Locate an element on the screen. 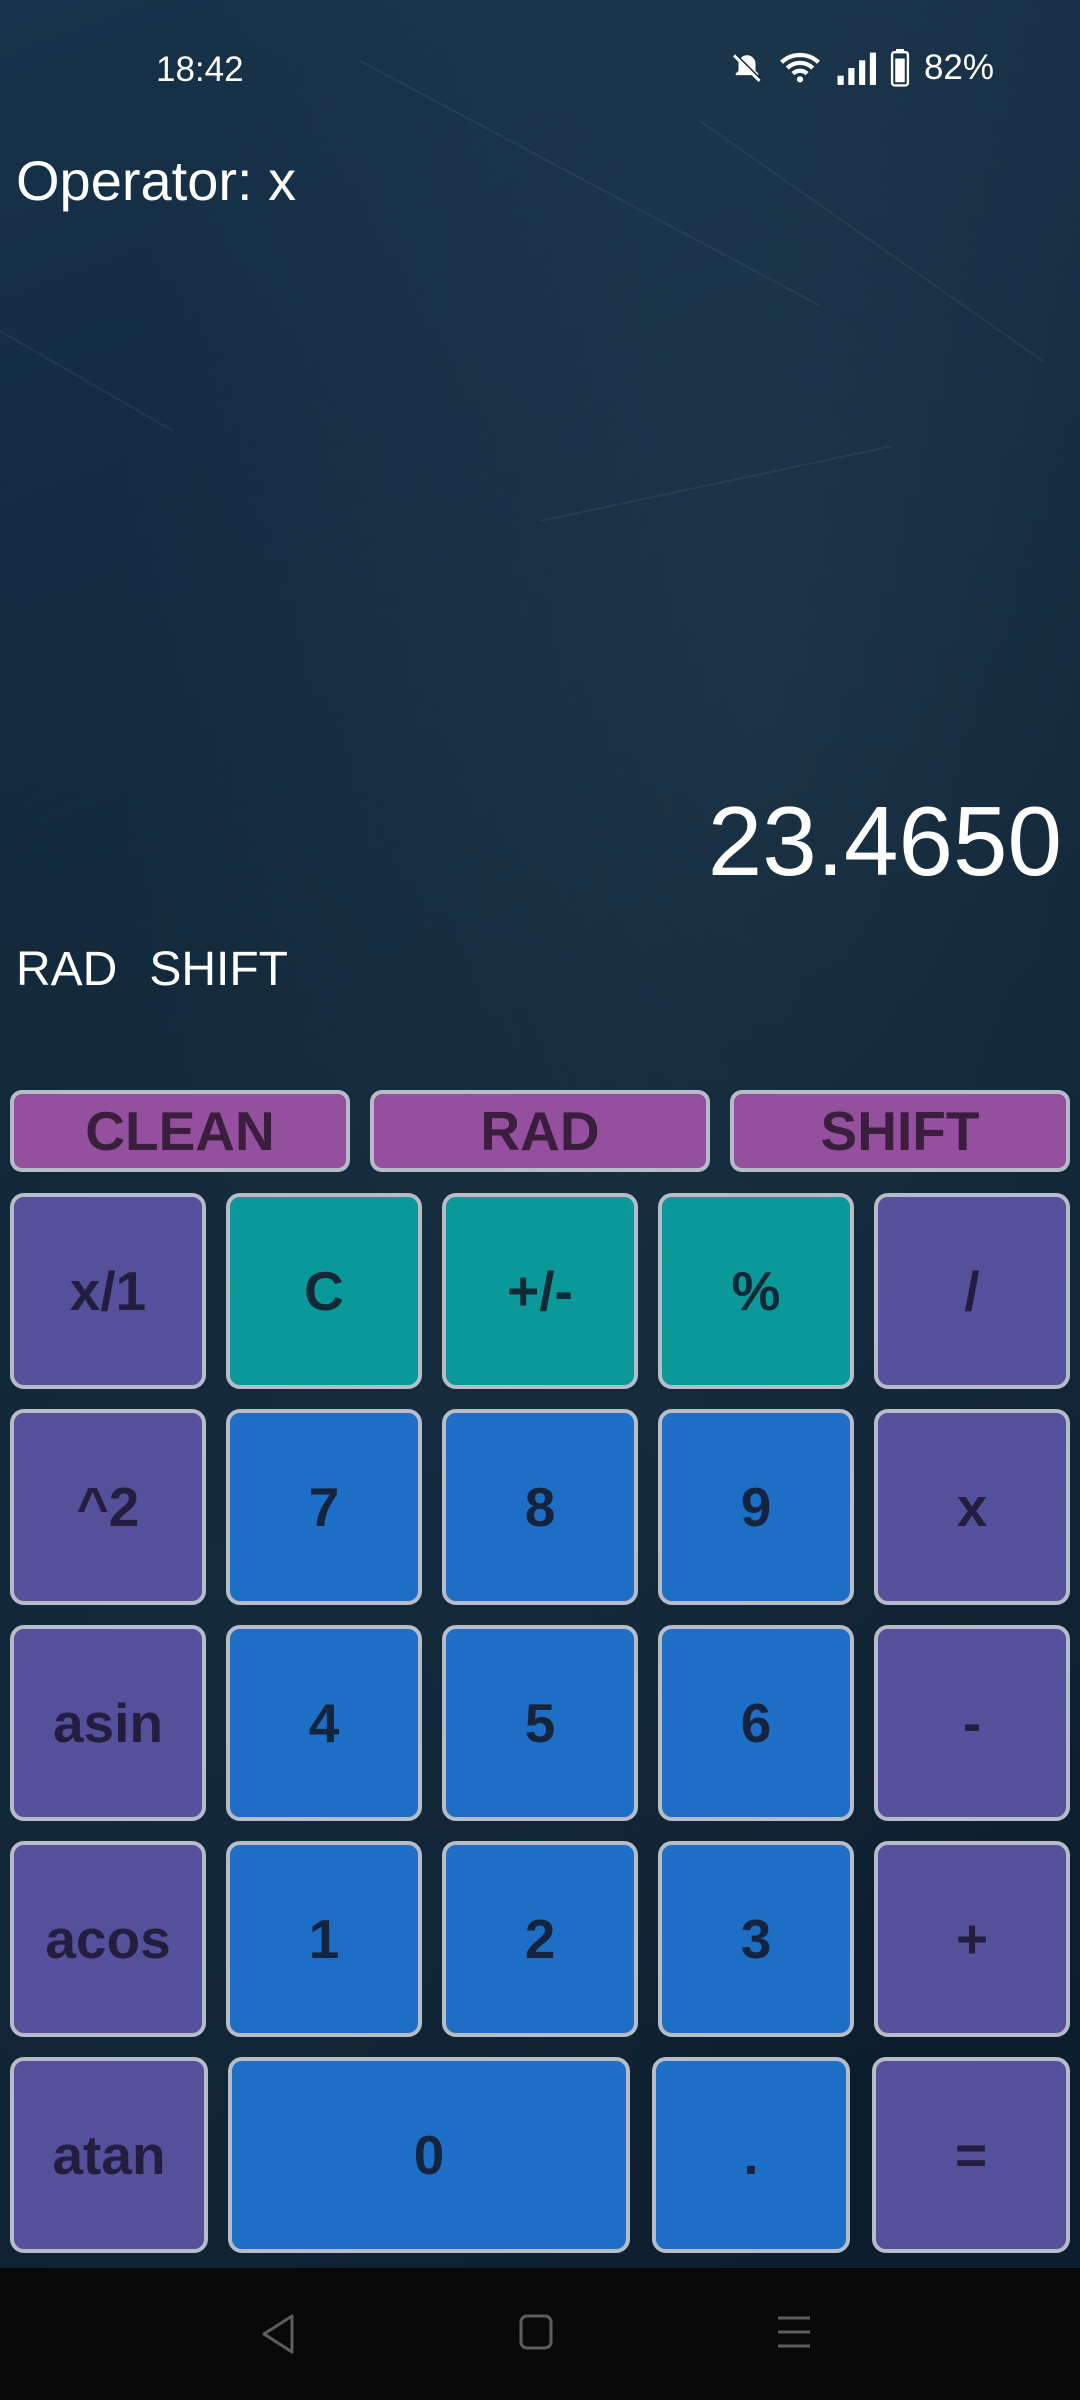 The width and height of the screenshot is (1080, 2400). decimal-button: . is located at coordinates (751, 2155).